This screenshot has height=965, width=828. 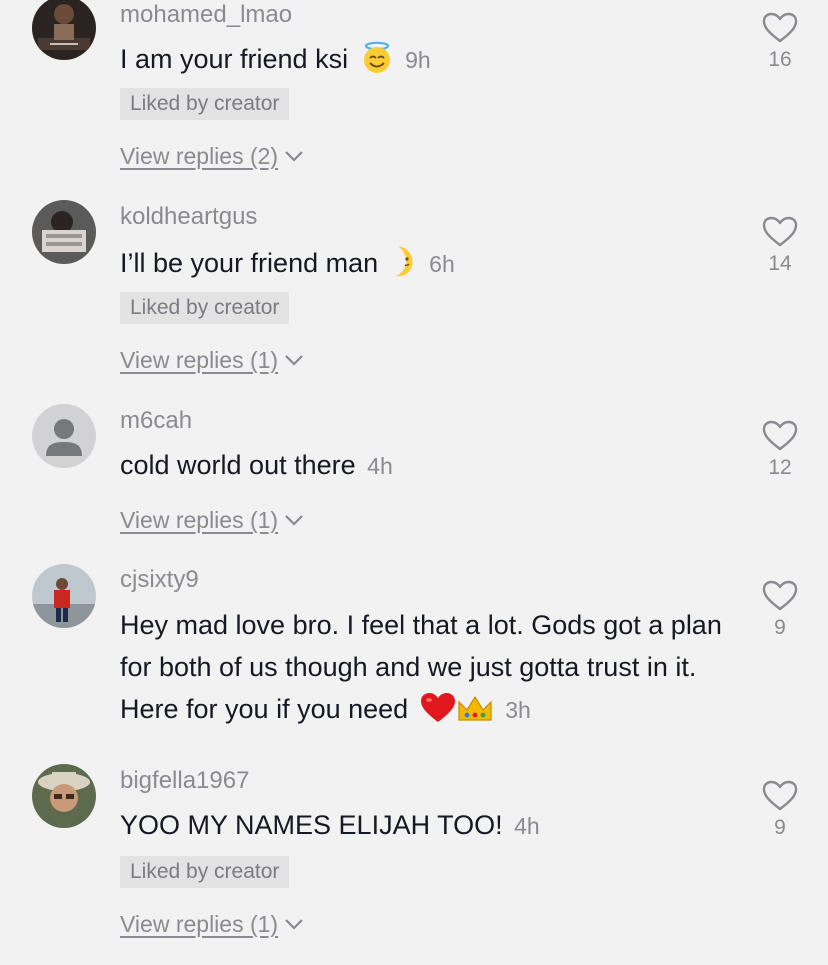 What do you see at coordinates (311, 825) in the screenshot?
I see `comment-text: YOO MY NAMES ELIJAH TOO!` at bounding box center [311, 825].